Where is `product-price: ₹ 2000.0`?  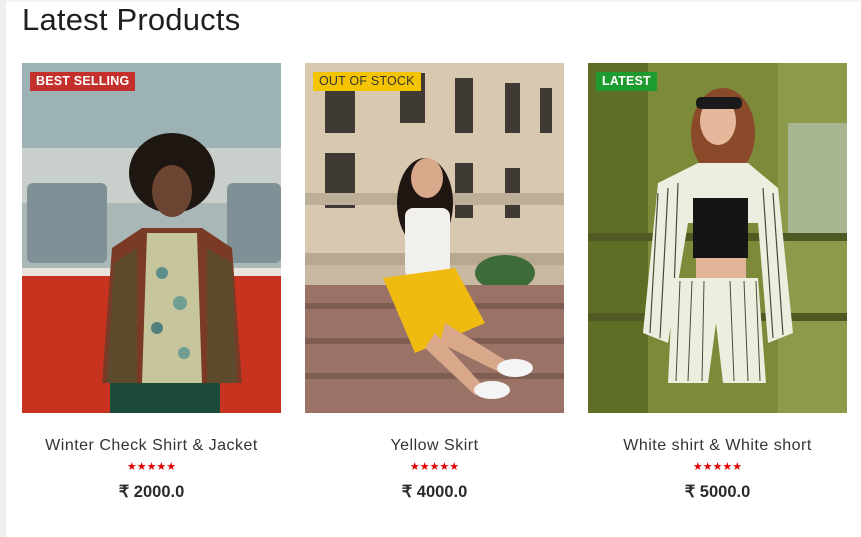
product-price: ₹ 2000.0 is located at coordinates (151, 492).